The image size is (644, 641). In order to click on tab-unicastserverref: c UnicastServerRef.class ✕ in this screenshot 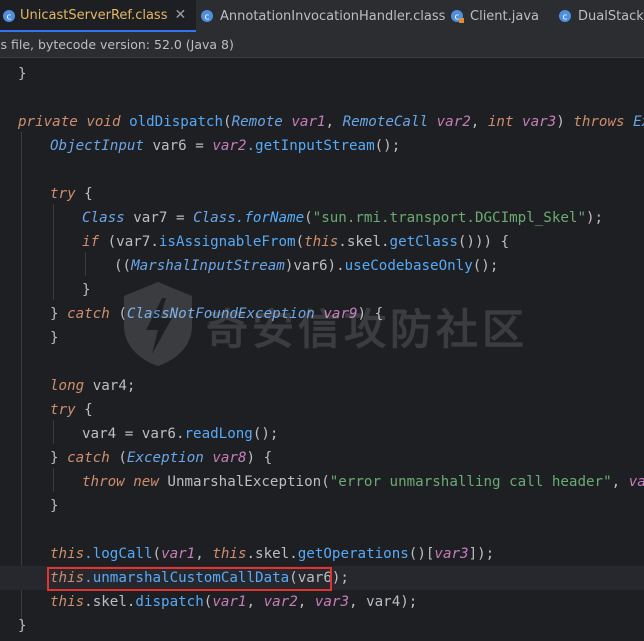, I will do `click(98, 16)`.